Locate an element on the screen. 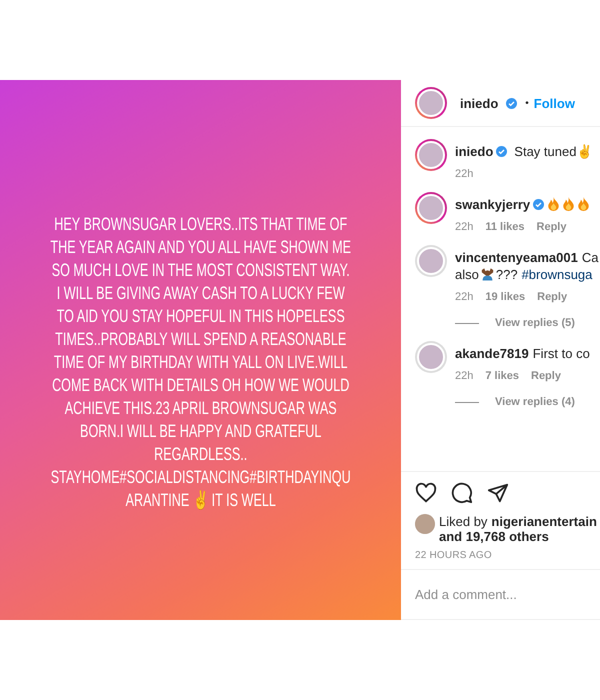  comment-username: iniedo is located at coordinates (474, 151).